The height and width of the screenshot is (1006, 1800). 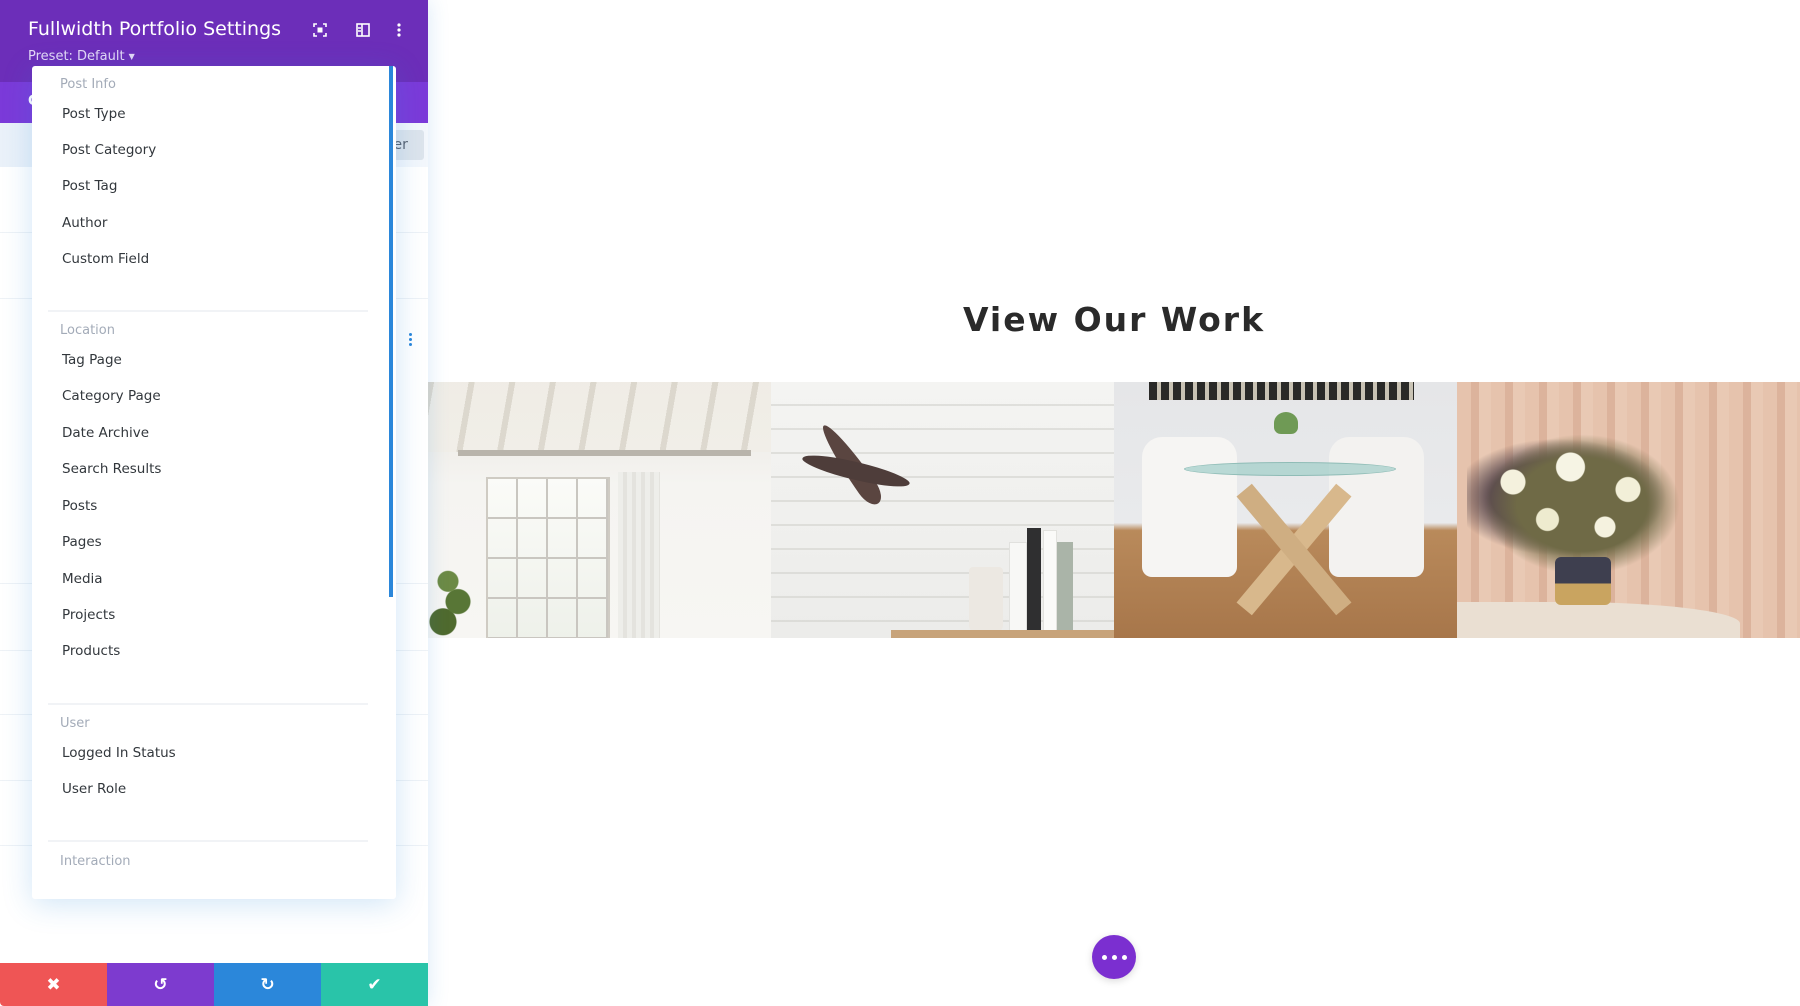 I want to click on dropdown-item-search-results: Search Results, so click(x=111, y=469).